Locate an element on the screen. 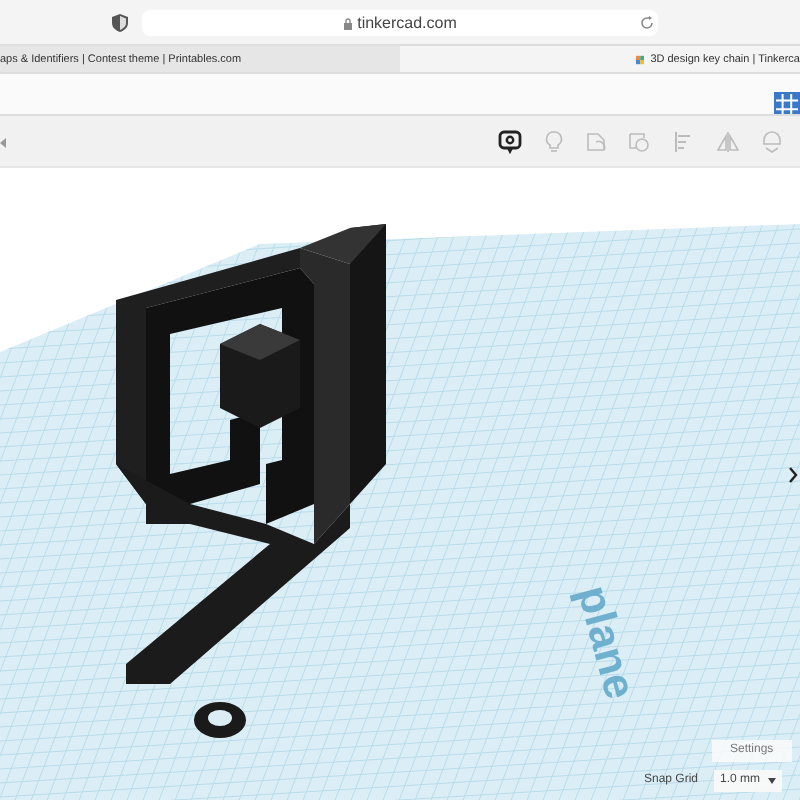  back-arrow-icon is located at coordinates (3, 143).